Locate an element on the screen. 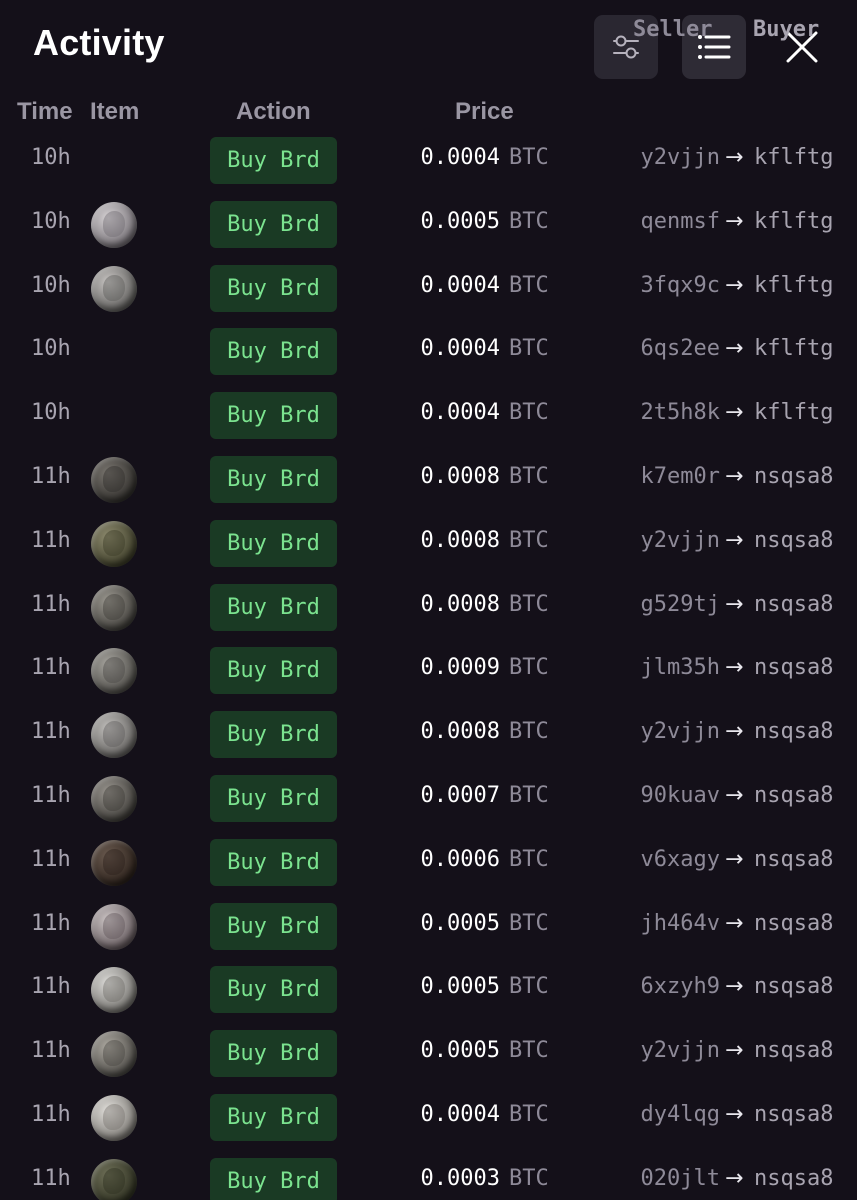  table-row: 11h Buy Brd 0.0005 BTC y2vjjn → nsqsa8 is located at coordinates (428, 1053).